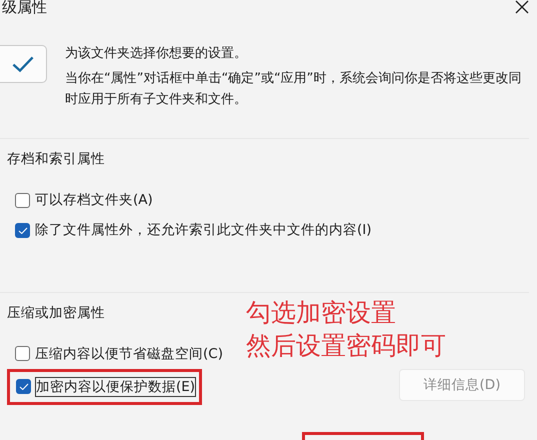 This screenshot has width=537, height=440. I want to click on annotation-text: 勾选加密设置, so click(321, 313).